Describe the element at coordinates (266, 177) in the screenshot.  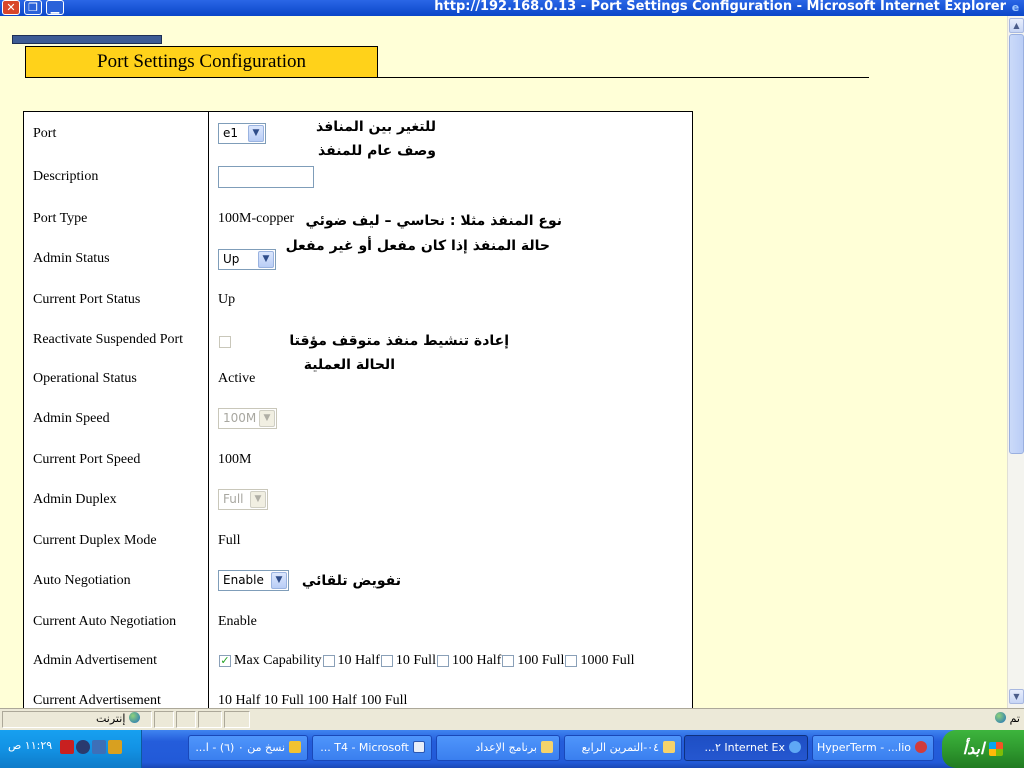
I see `description-input` at that location.